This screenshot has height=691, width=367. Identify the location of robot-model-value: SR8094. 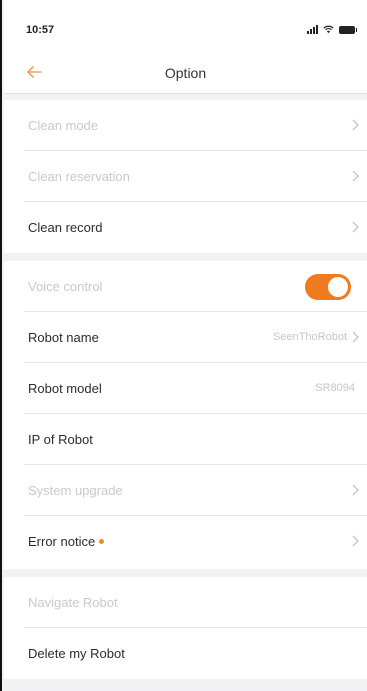
(335, 388).